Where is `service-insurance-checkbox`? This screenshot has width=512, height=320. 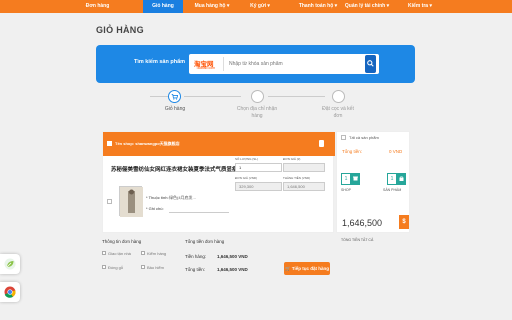
service-insurance-checkbox is located at coordinates (143, 267).